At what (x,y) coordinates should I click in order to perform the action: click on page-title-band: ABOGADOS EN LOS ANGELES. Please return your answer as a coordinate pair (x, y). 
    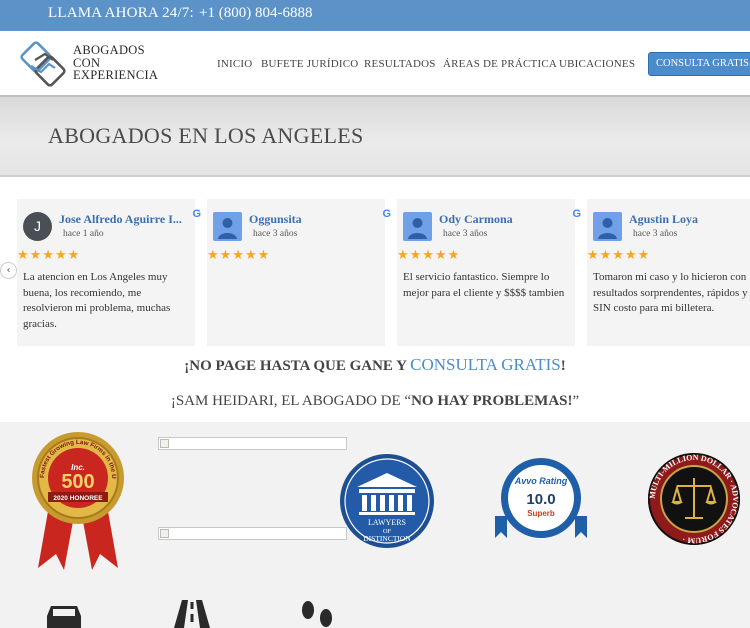
    Looking at the image, I should click on (375, 137).